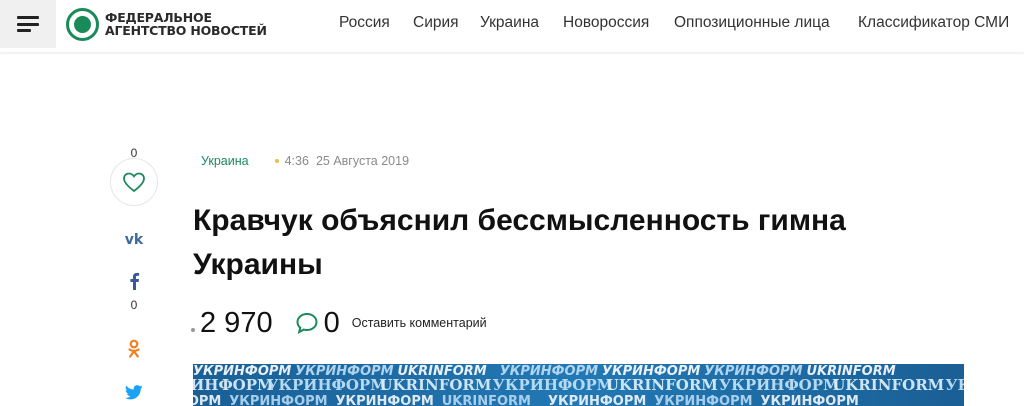  I want to click on nav-item-ukraine: Украина, so click(509, 23).